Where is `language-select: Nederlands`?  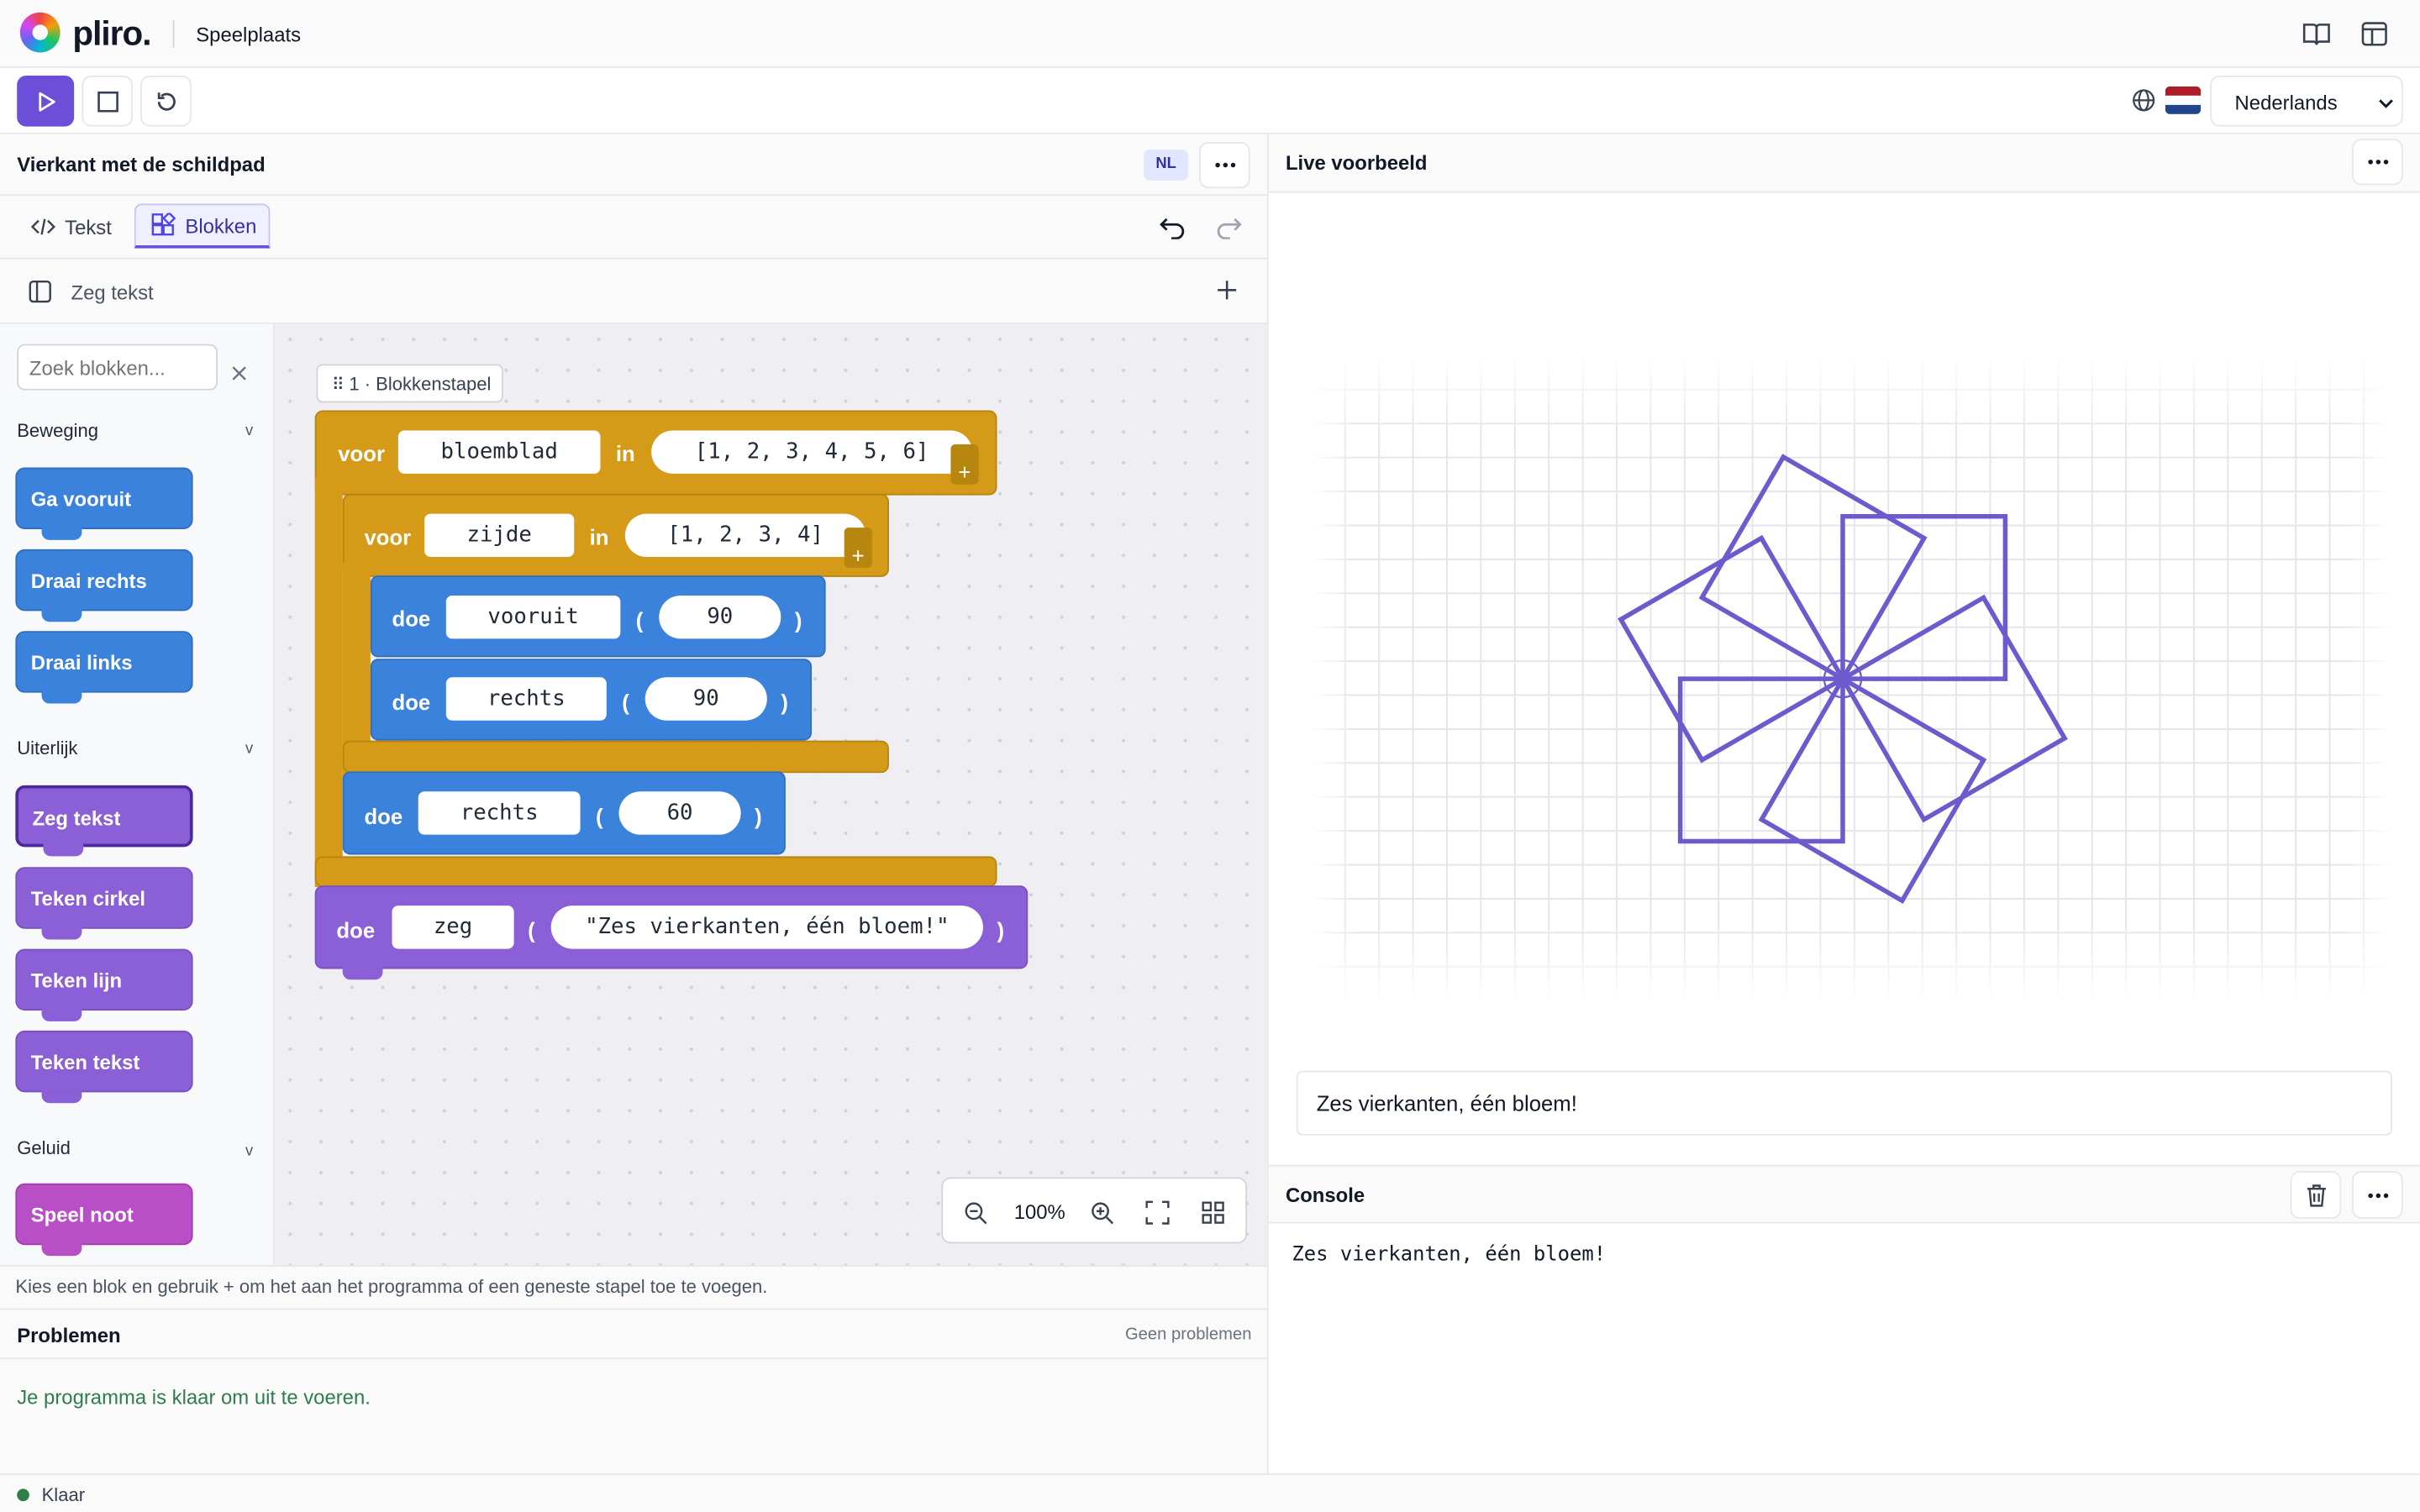
language-select: Nederlands is located at coordinates (2306, 101).